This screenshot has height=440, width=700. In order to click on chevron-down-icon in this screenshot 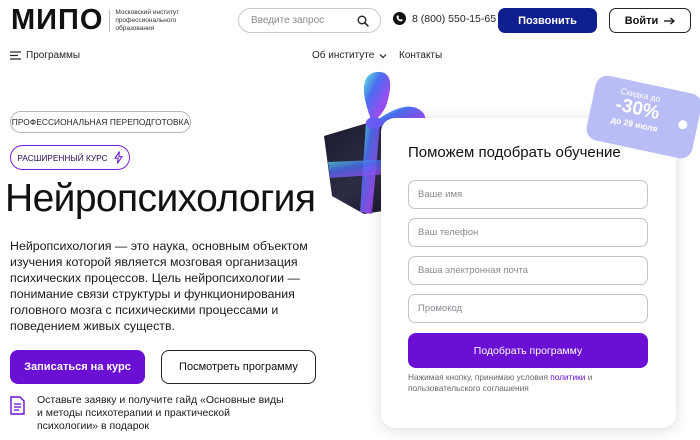, I will do `click(383, 55)`.